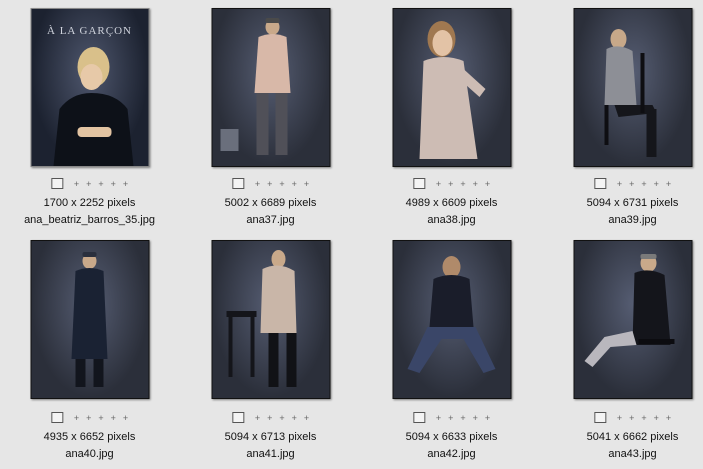 This screenshot has width=703, height=469. Describe the element at coordinates (632, 437) in the screenshot. I see `image-dimensions: 5041 x 6662 pixels` at that location.